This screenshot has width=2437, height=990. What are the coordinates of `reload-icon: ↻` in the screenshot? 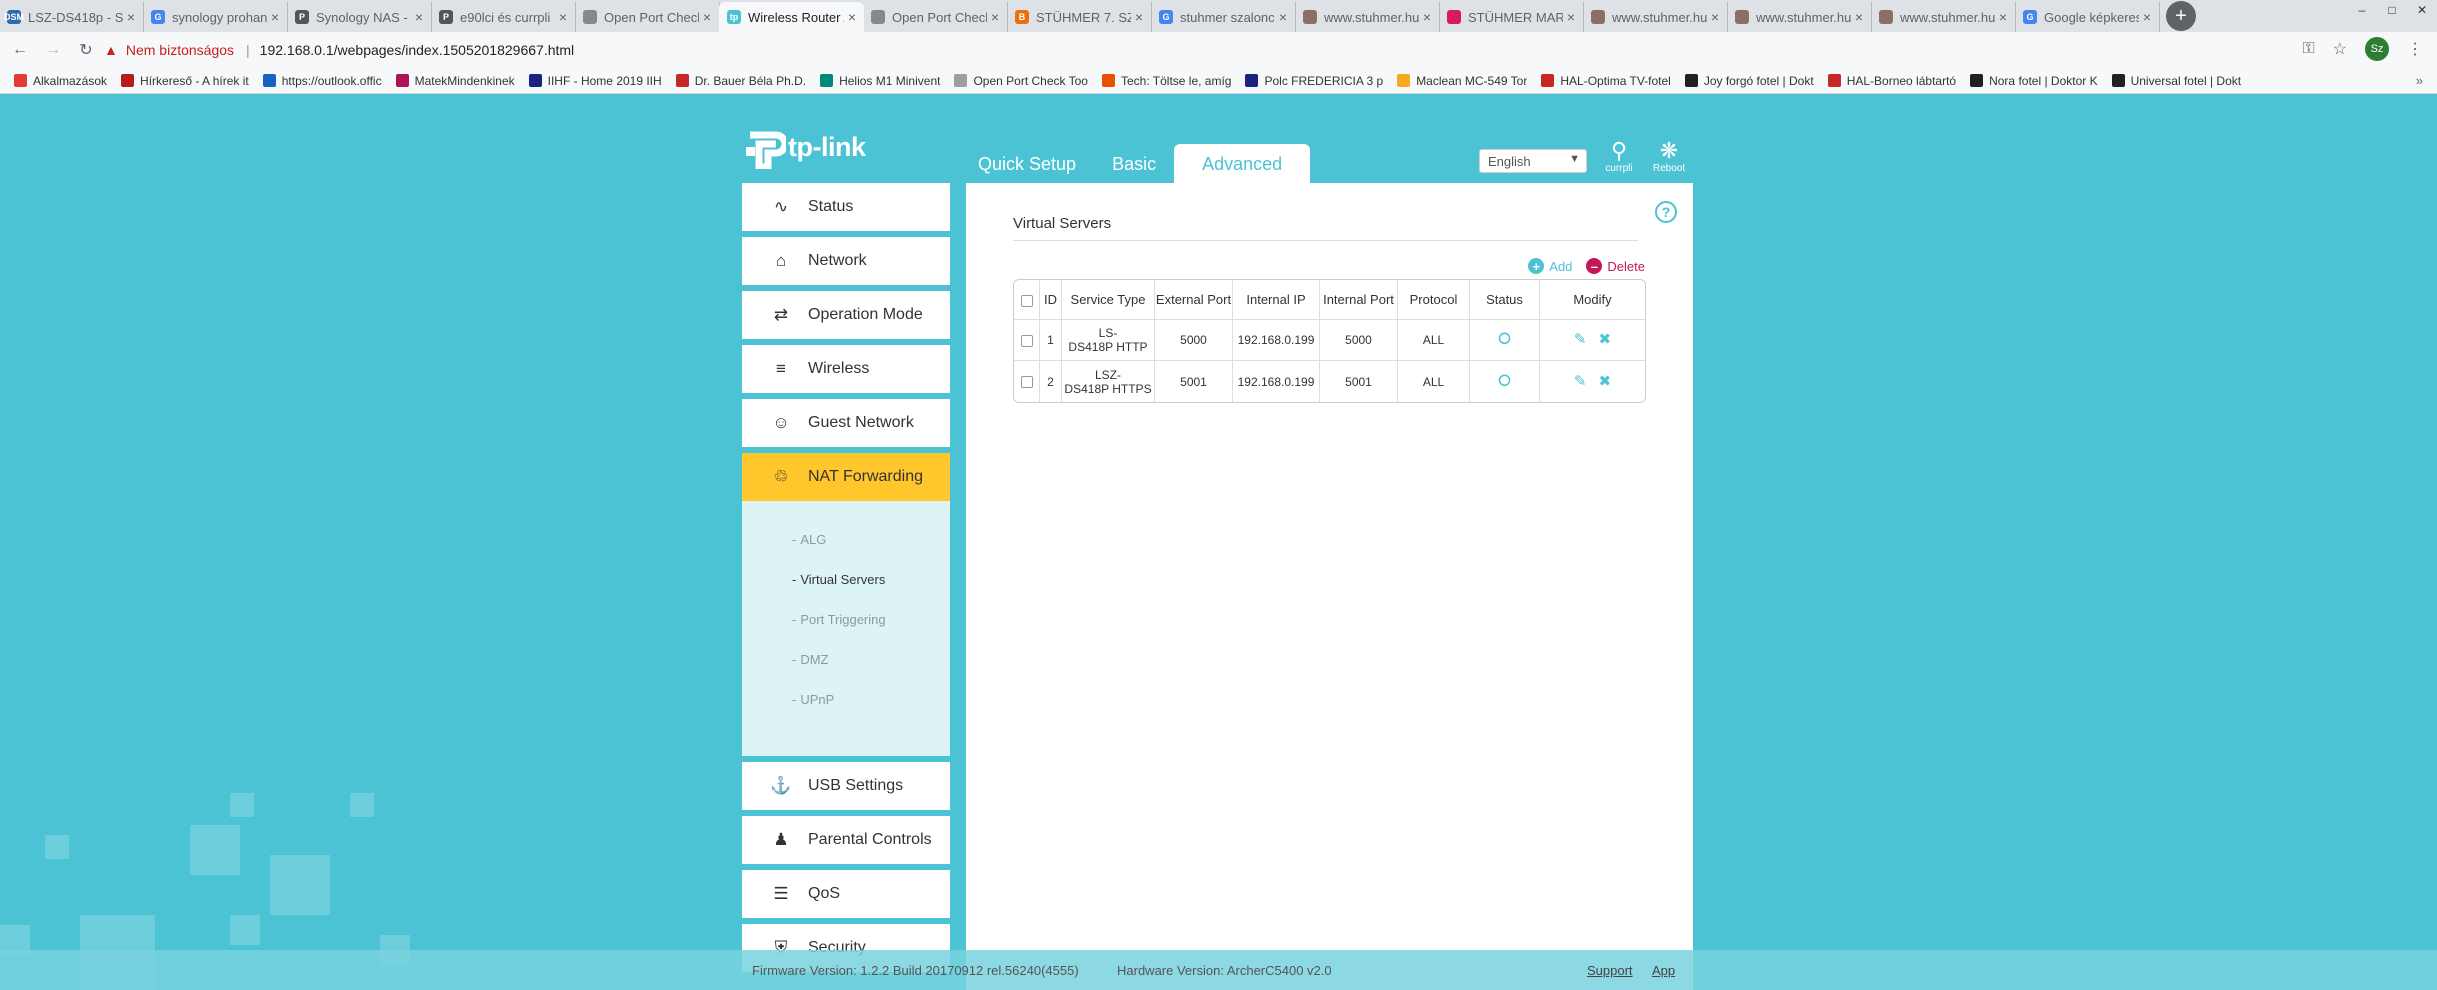 It's located at (86, 50).